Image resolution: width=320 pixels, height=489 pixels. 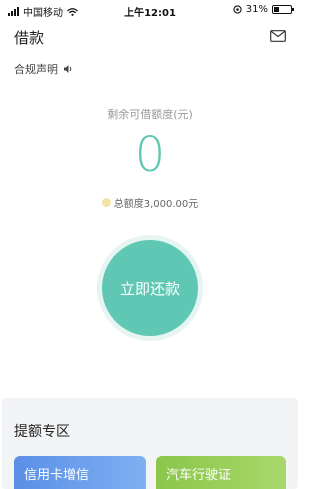 What do you see at coordinates (278, 36) in the screenshot?
I see `mail-icon` at bounding box center [278, 36].